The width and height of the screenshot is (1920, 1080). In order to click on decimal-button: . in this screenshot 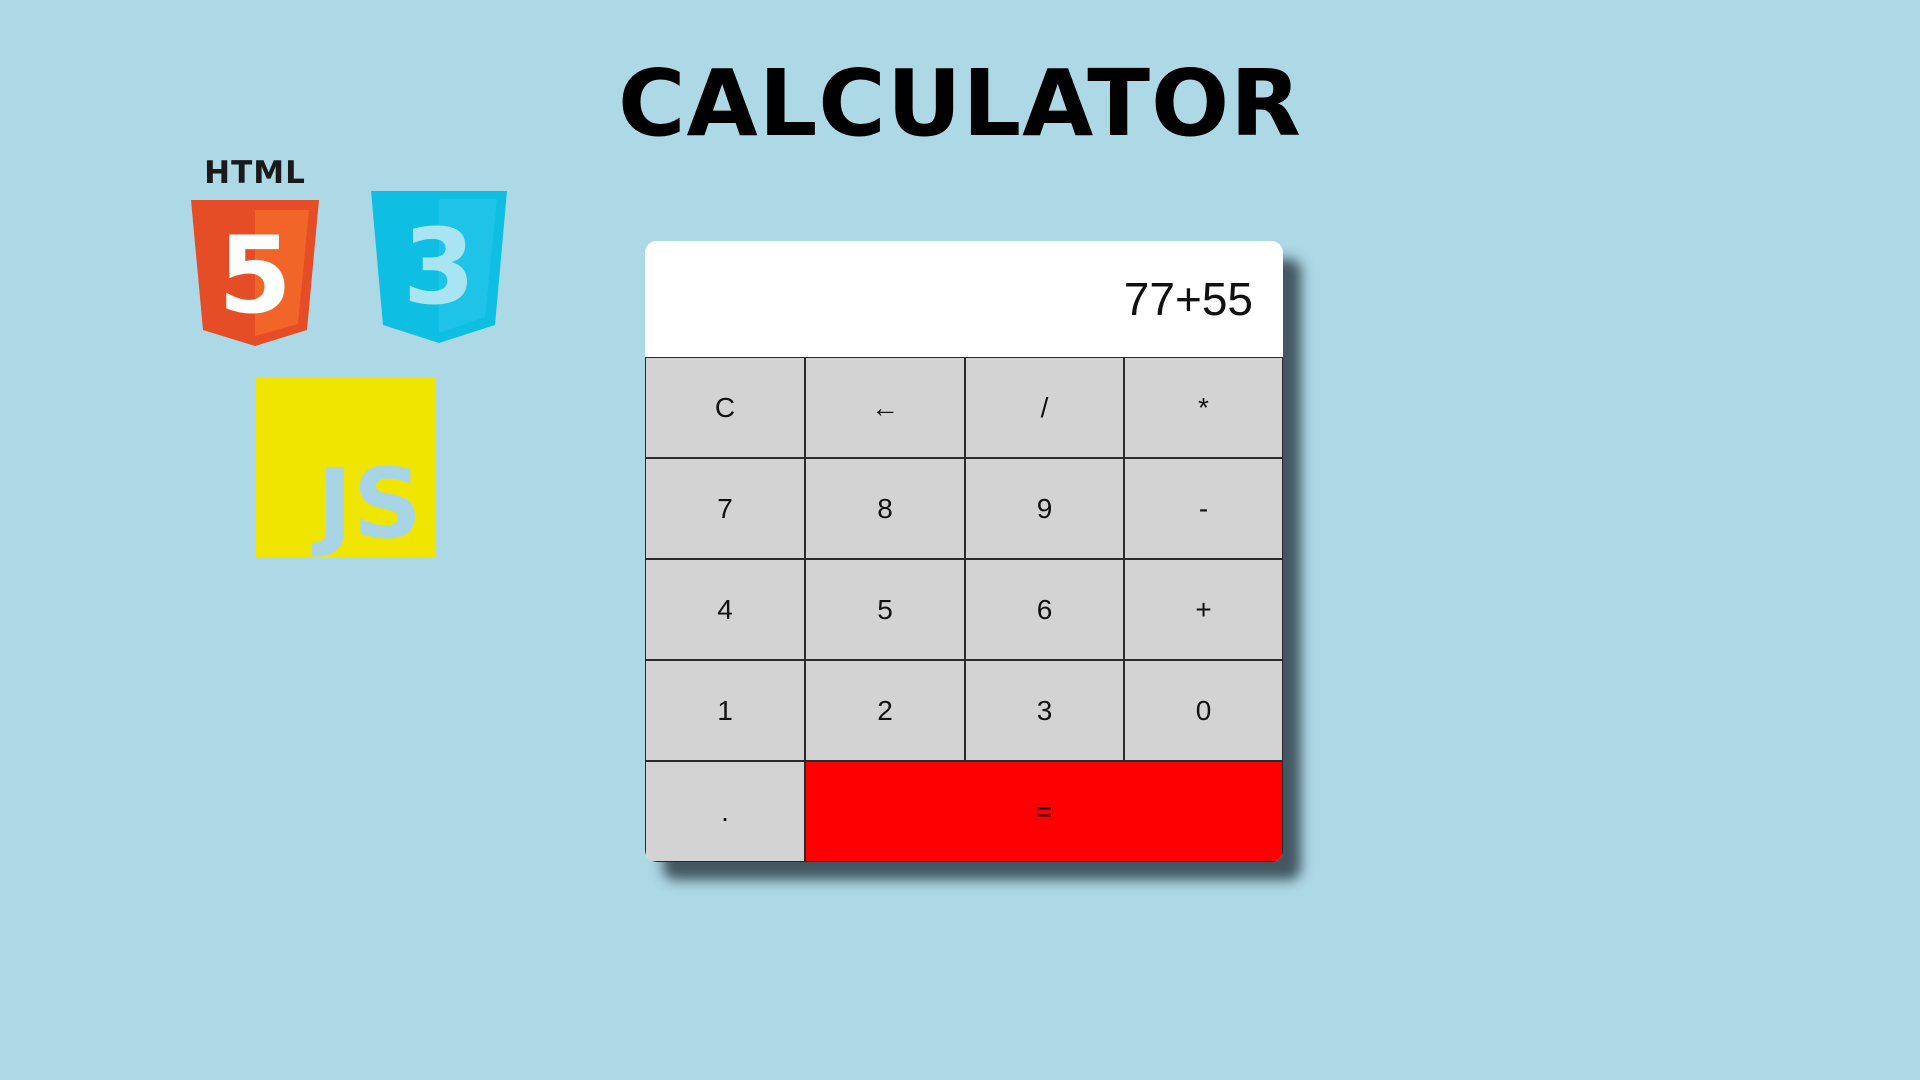, I will do `click(725, 811)`.